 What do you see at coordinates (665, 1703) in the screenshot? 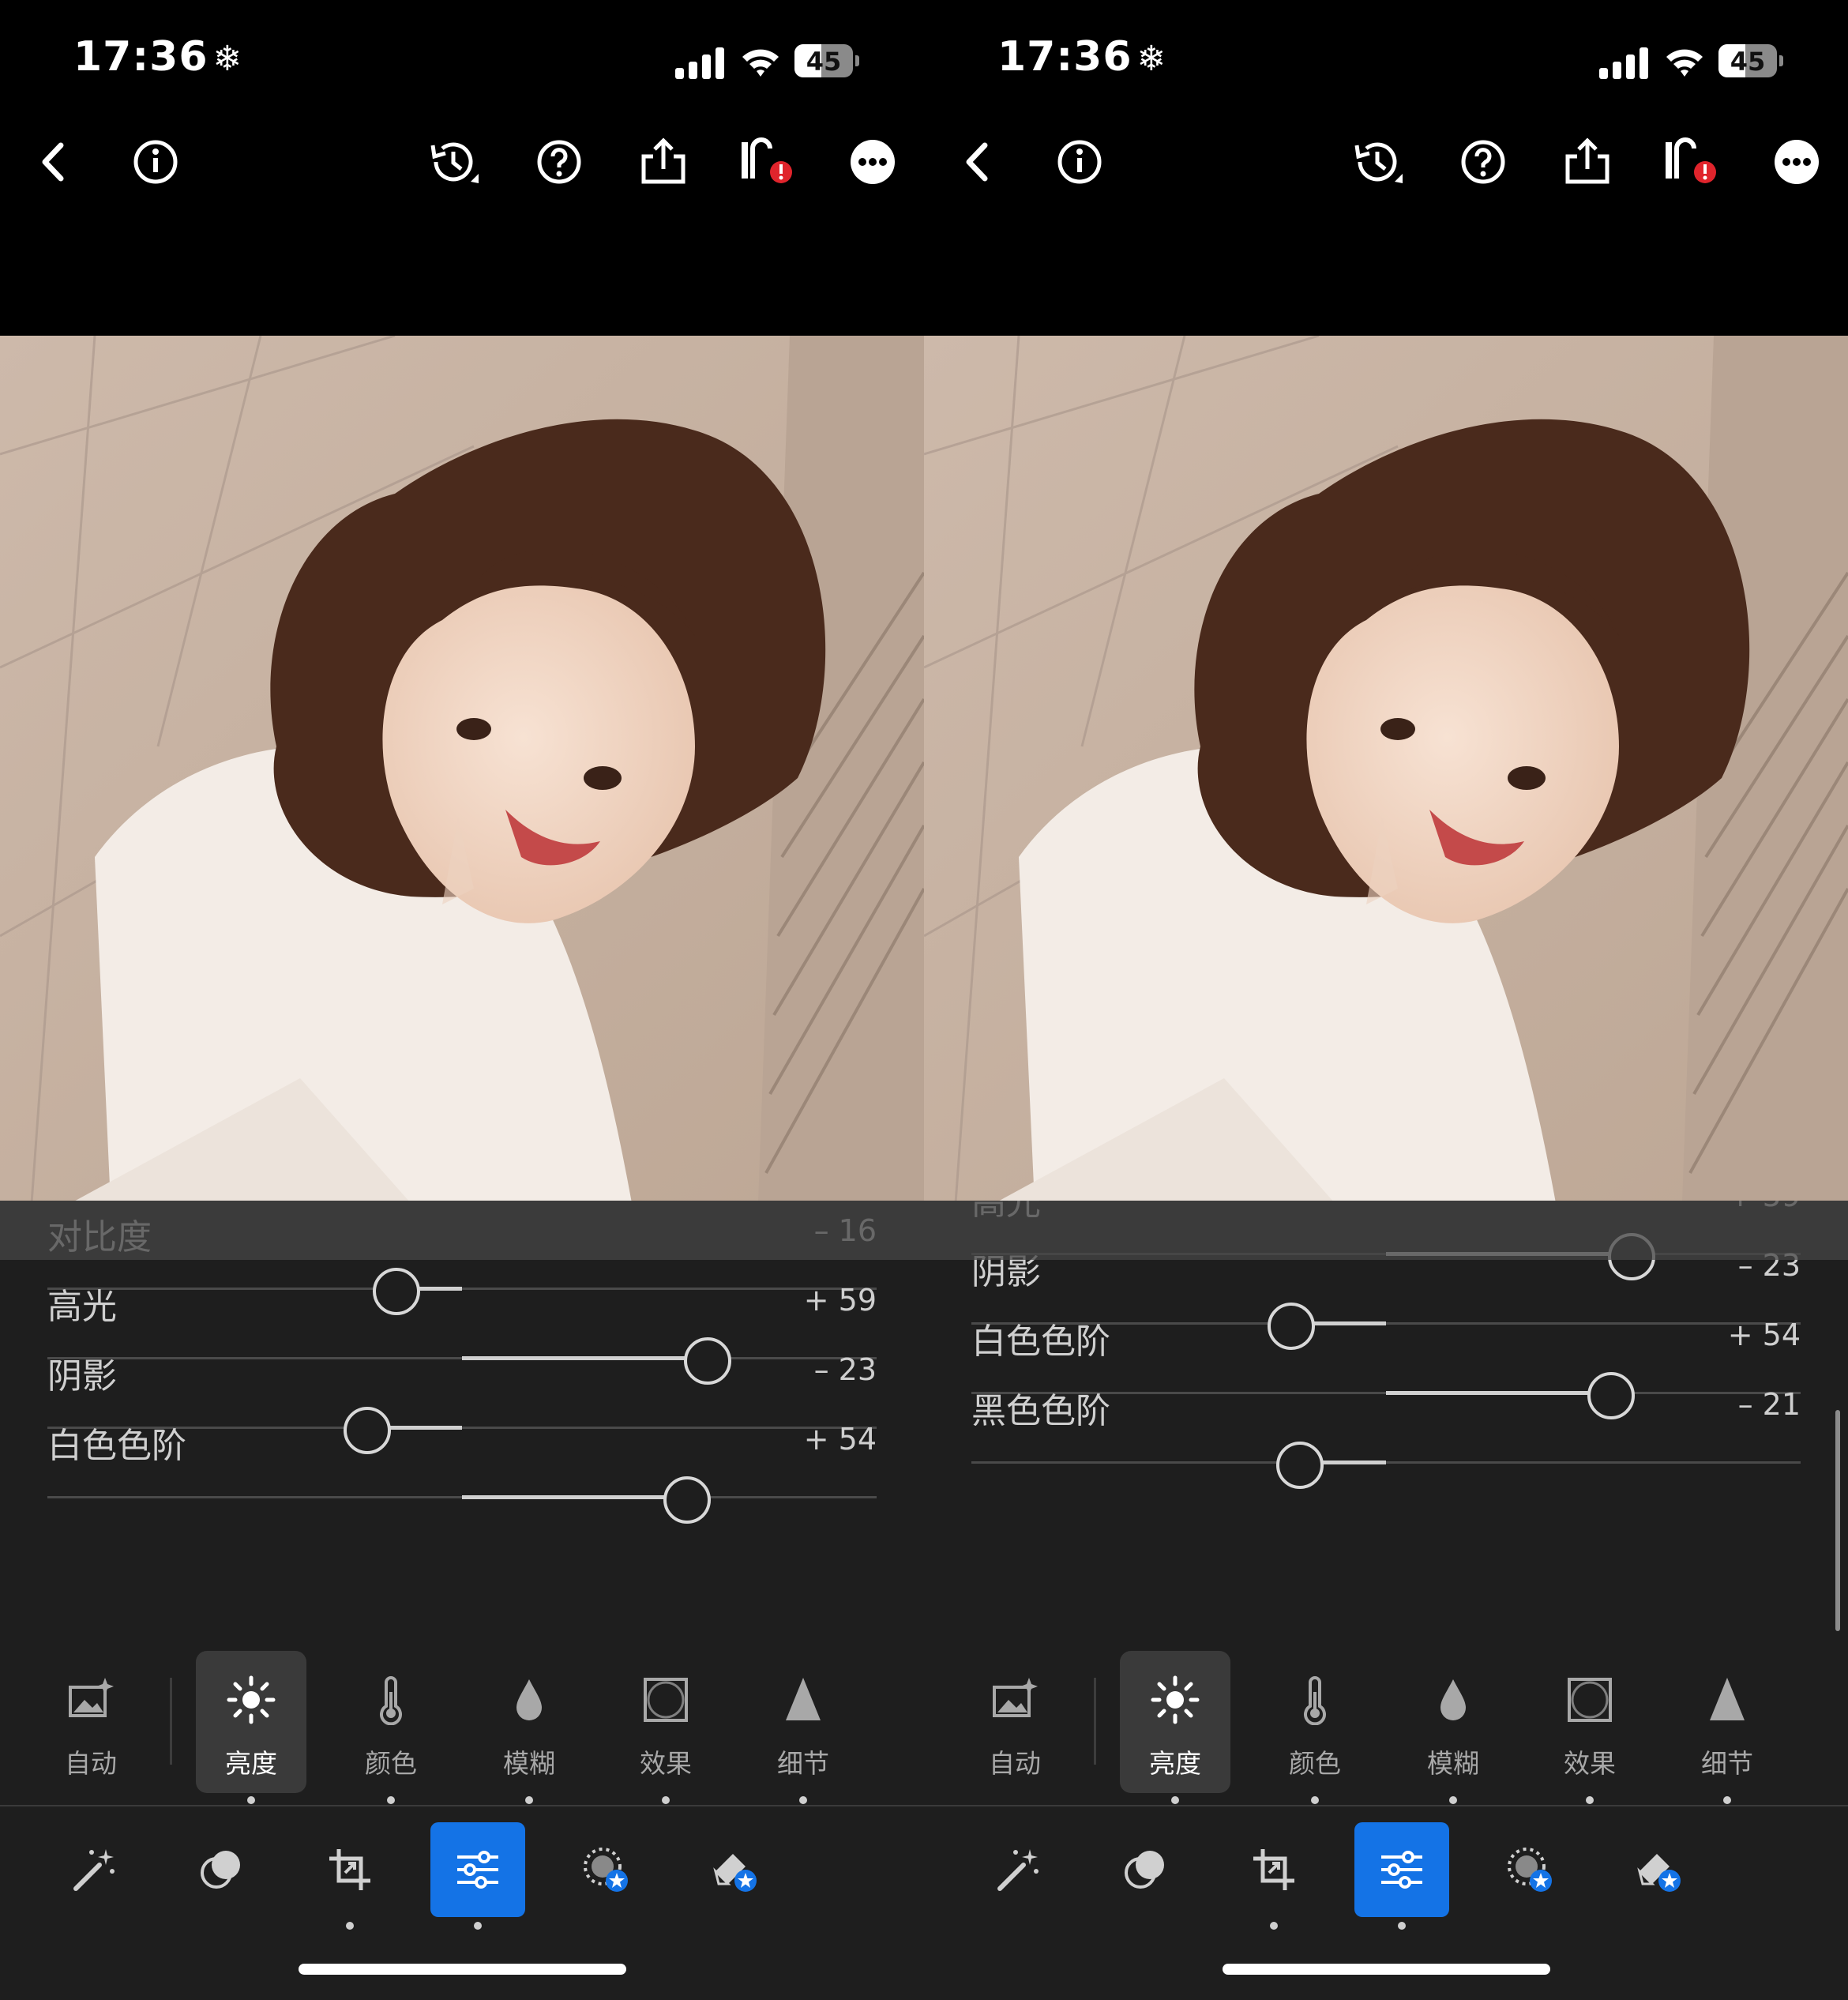
I see `effects-icon` at bounding box center [665, 1703].